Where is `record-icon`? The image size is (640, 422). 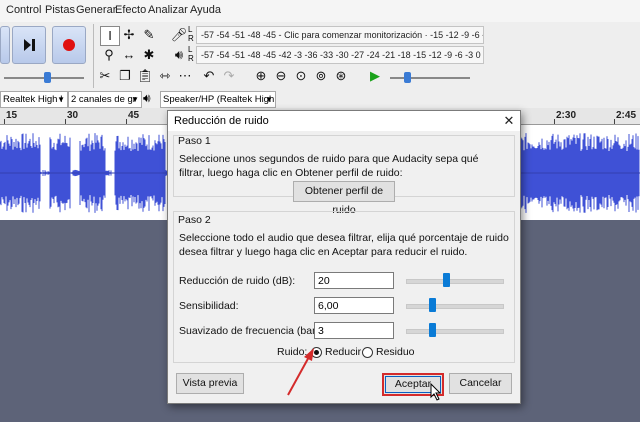 record-icon is located at coordinates (69, 45).